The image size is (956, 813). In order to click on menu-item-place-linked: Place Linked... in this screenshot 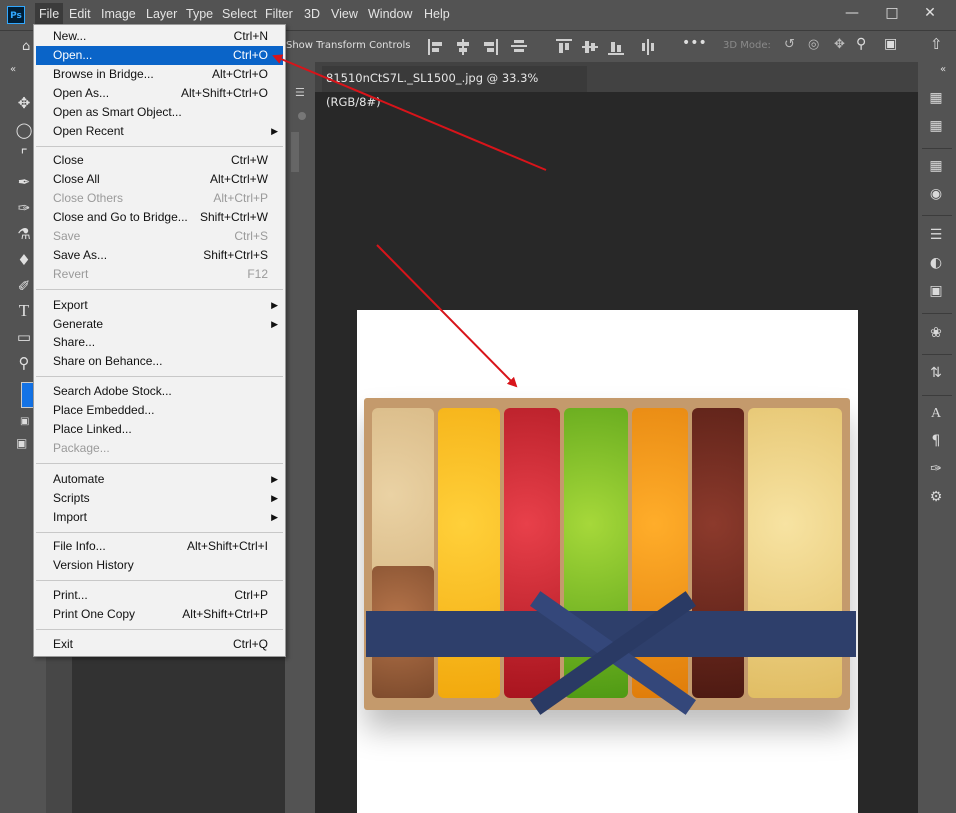, I will do `click(159, 429)`.